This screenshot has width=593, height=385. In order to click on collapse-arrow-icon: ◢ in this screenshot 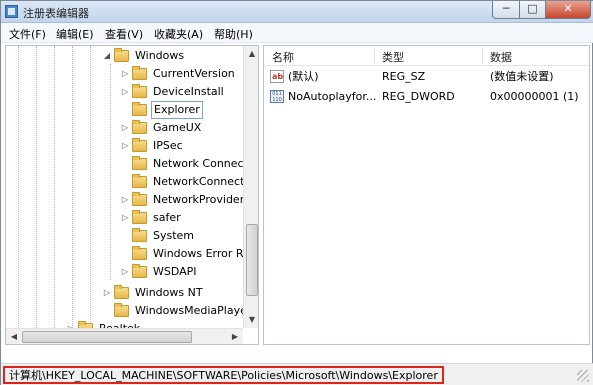, I will do `click(107, 56)`.